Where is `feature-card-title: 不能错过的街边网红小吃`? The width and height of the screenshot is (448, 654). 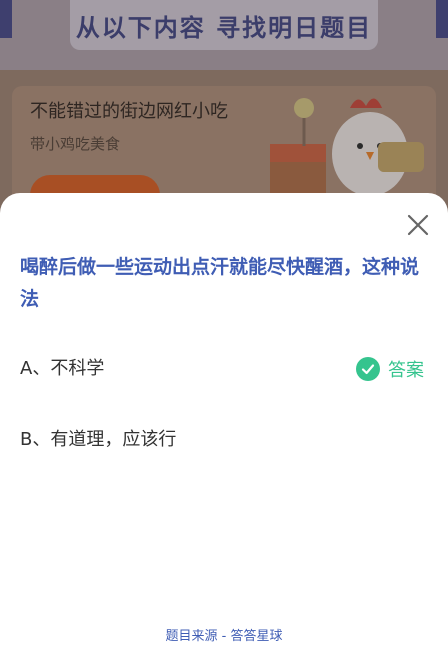 feature-card-title: 不能错过的街边网红小吃 is located at coordinates (129, 111).